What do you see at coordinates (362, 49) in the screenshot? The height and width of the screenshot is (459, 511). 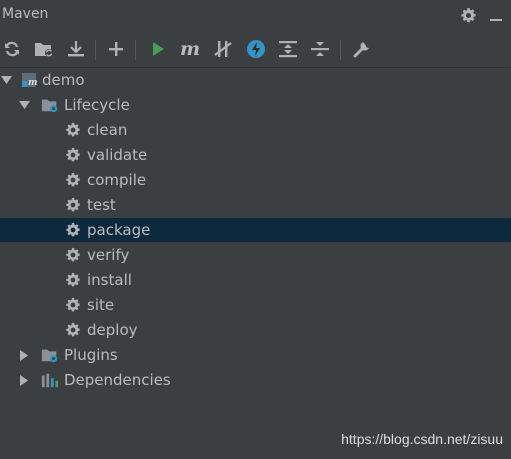 I see `settings-wrench-icon` at bounding box center [362, 49].